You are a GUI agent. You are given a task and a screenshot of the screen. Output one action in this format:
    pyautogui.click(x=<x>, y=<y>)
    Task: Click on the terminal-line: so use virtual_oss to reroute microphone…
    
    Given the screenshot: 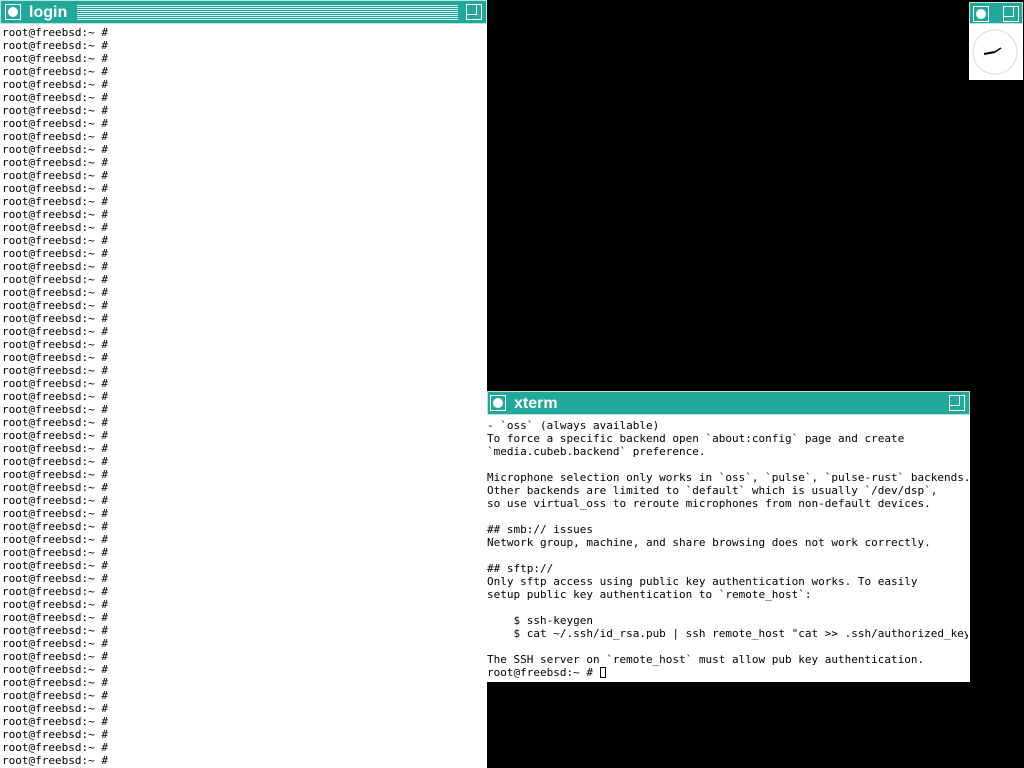 What is the action you would take?
    pyautogui.click(x=709, y=503)
    